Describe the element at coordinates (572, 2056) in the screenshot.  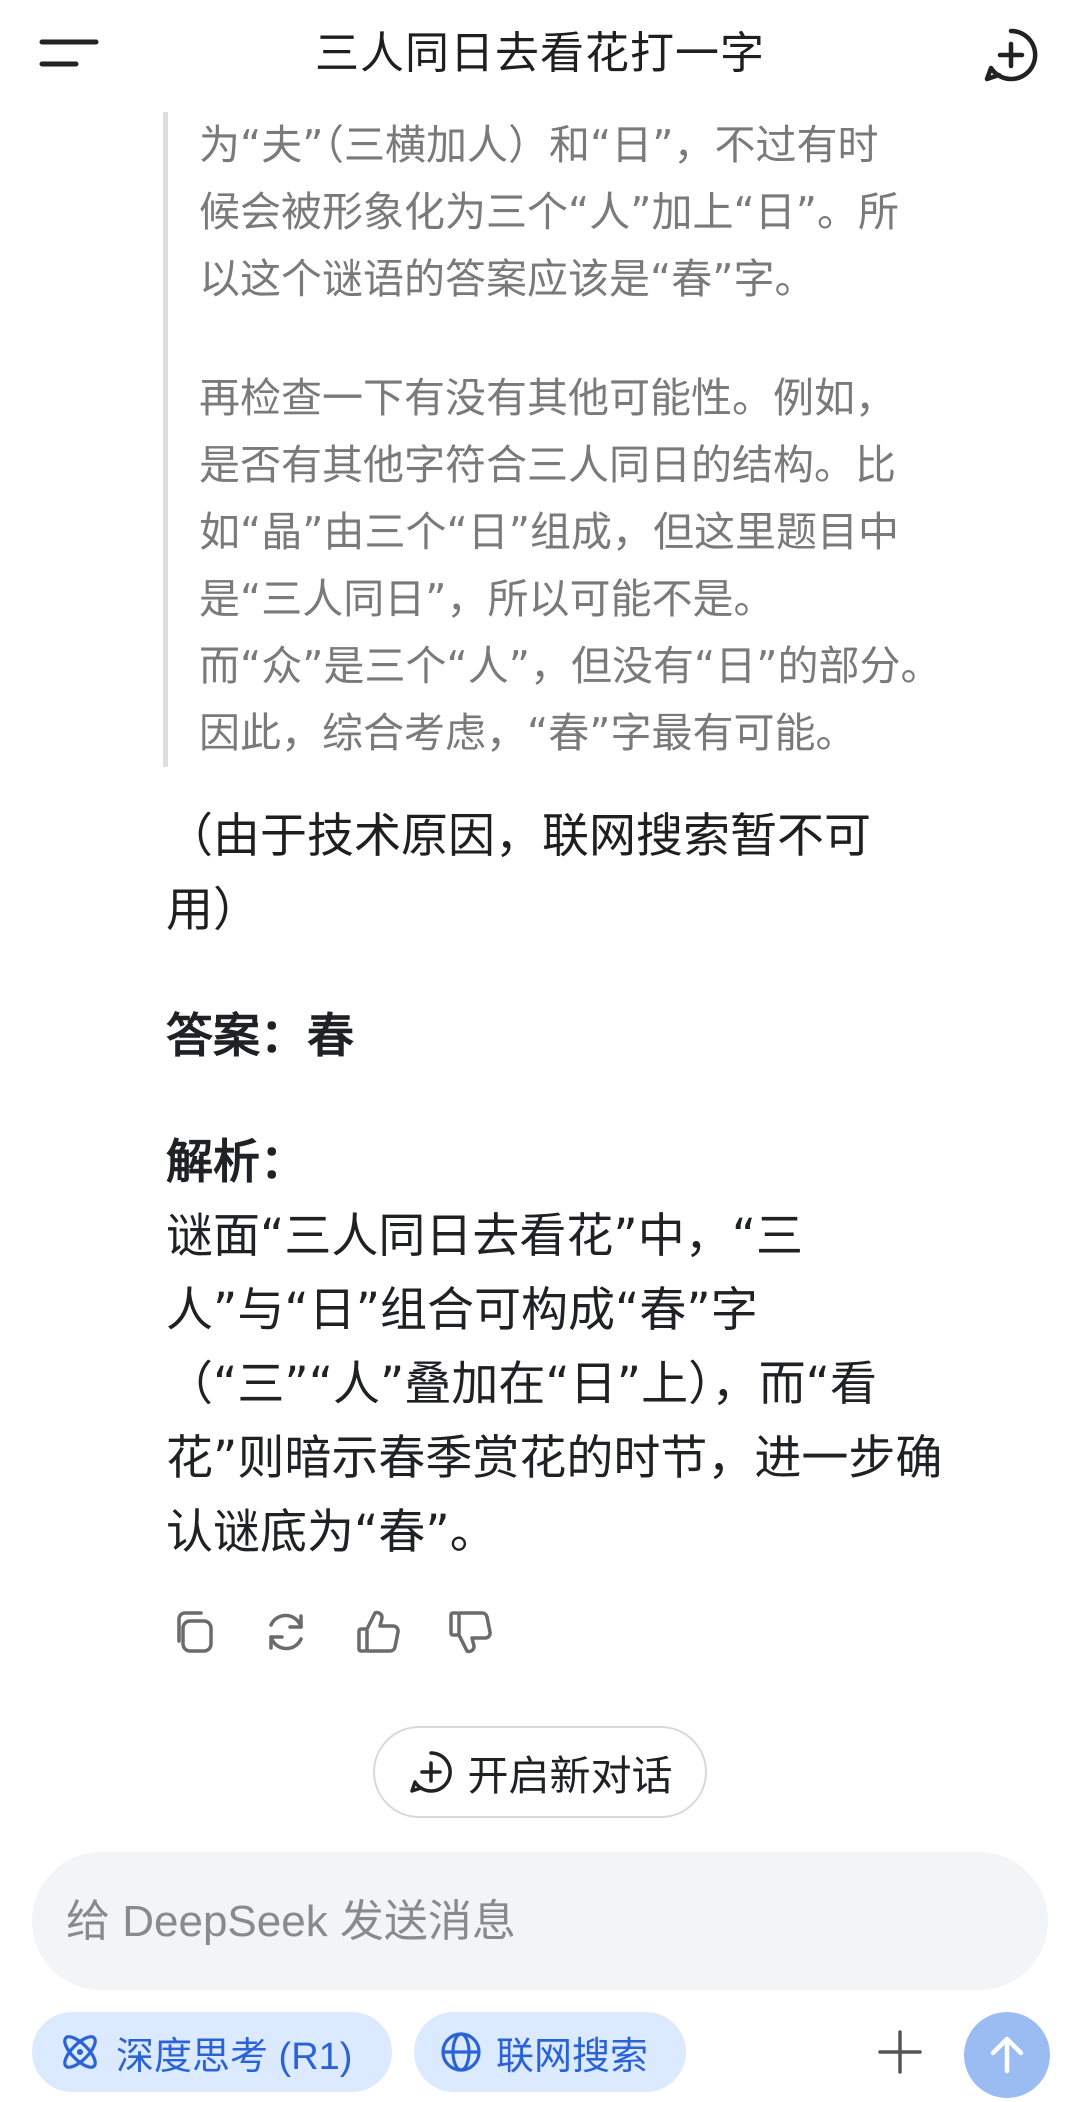
I see `web-search-label: 联网搜索` at that location.